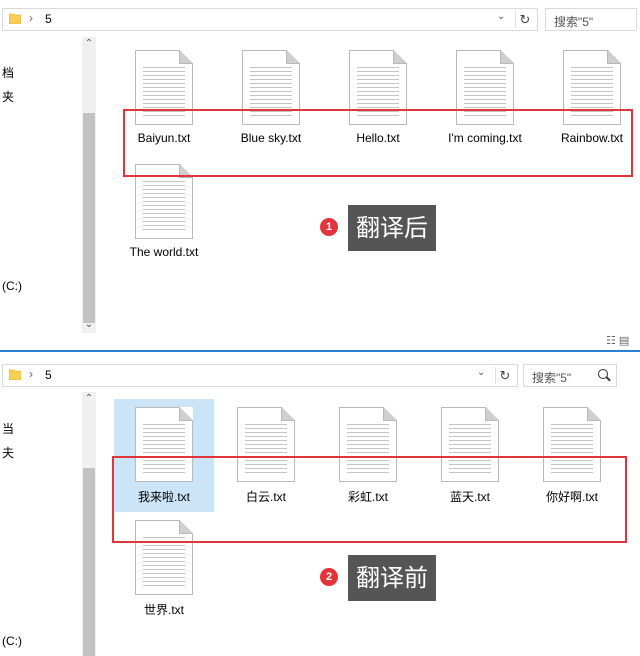  I want to click on nav-item-folder: 夫, so click(8, 452).